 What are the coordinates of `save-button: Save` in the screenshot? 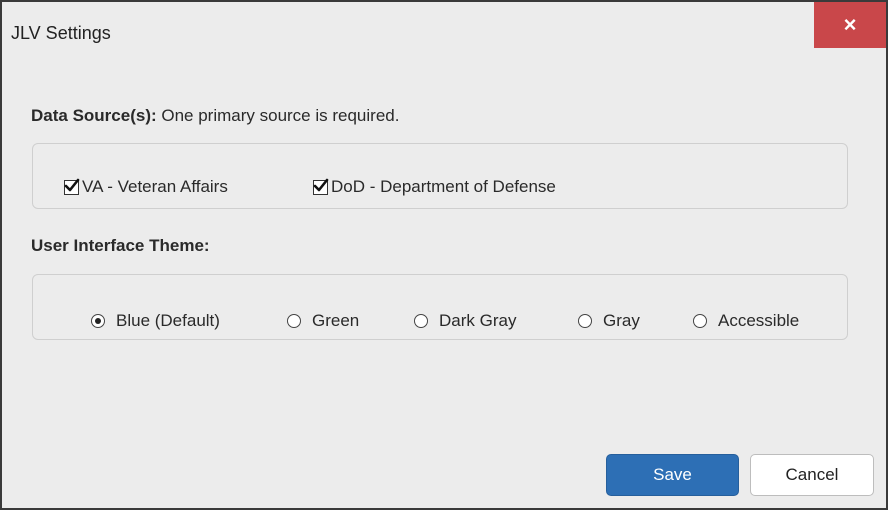 It's located at (672, 475).